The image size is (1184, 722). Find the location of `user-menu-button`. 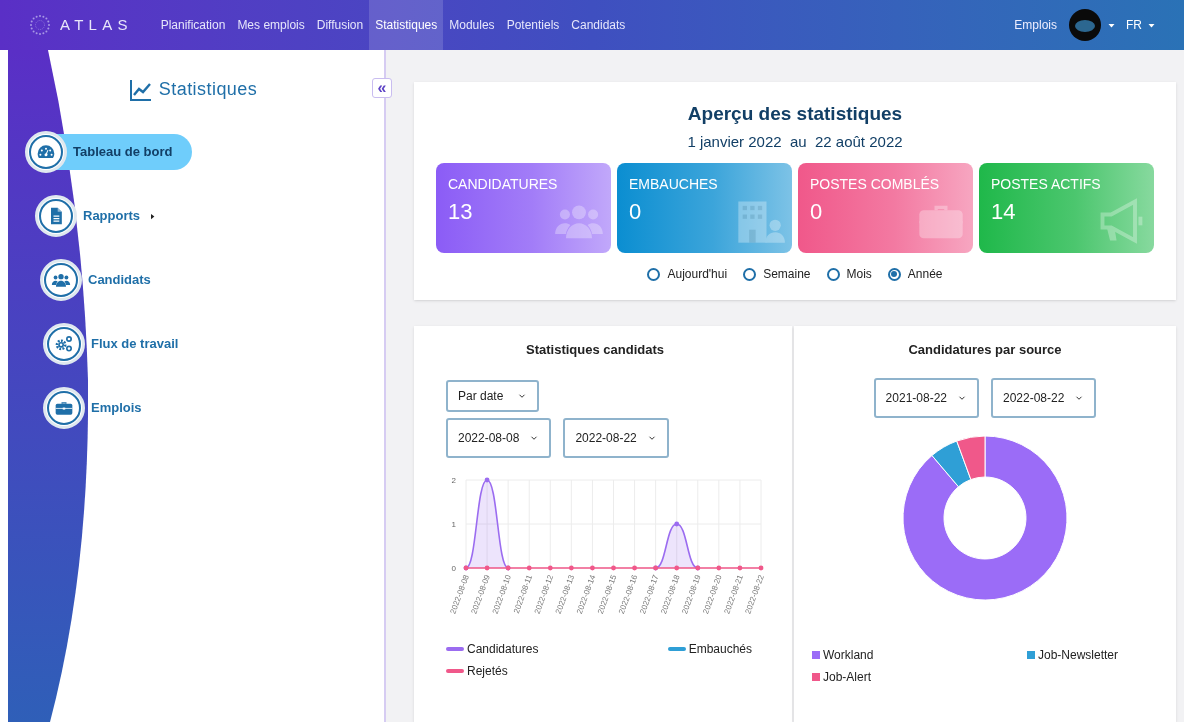

user-menu-button is located at coordinates (1092, 25).